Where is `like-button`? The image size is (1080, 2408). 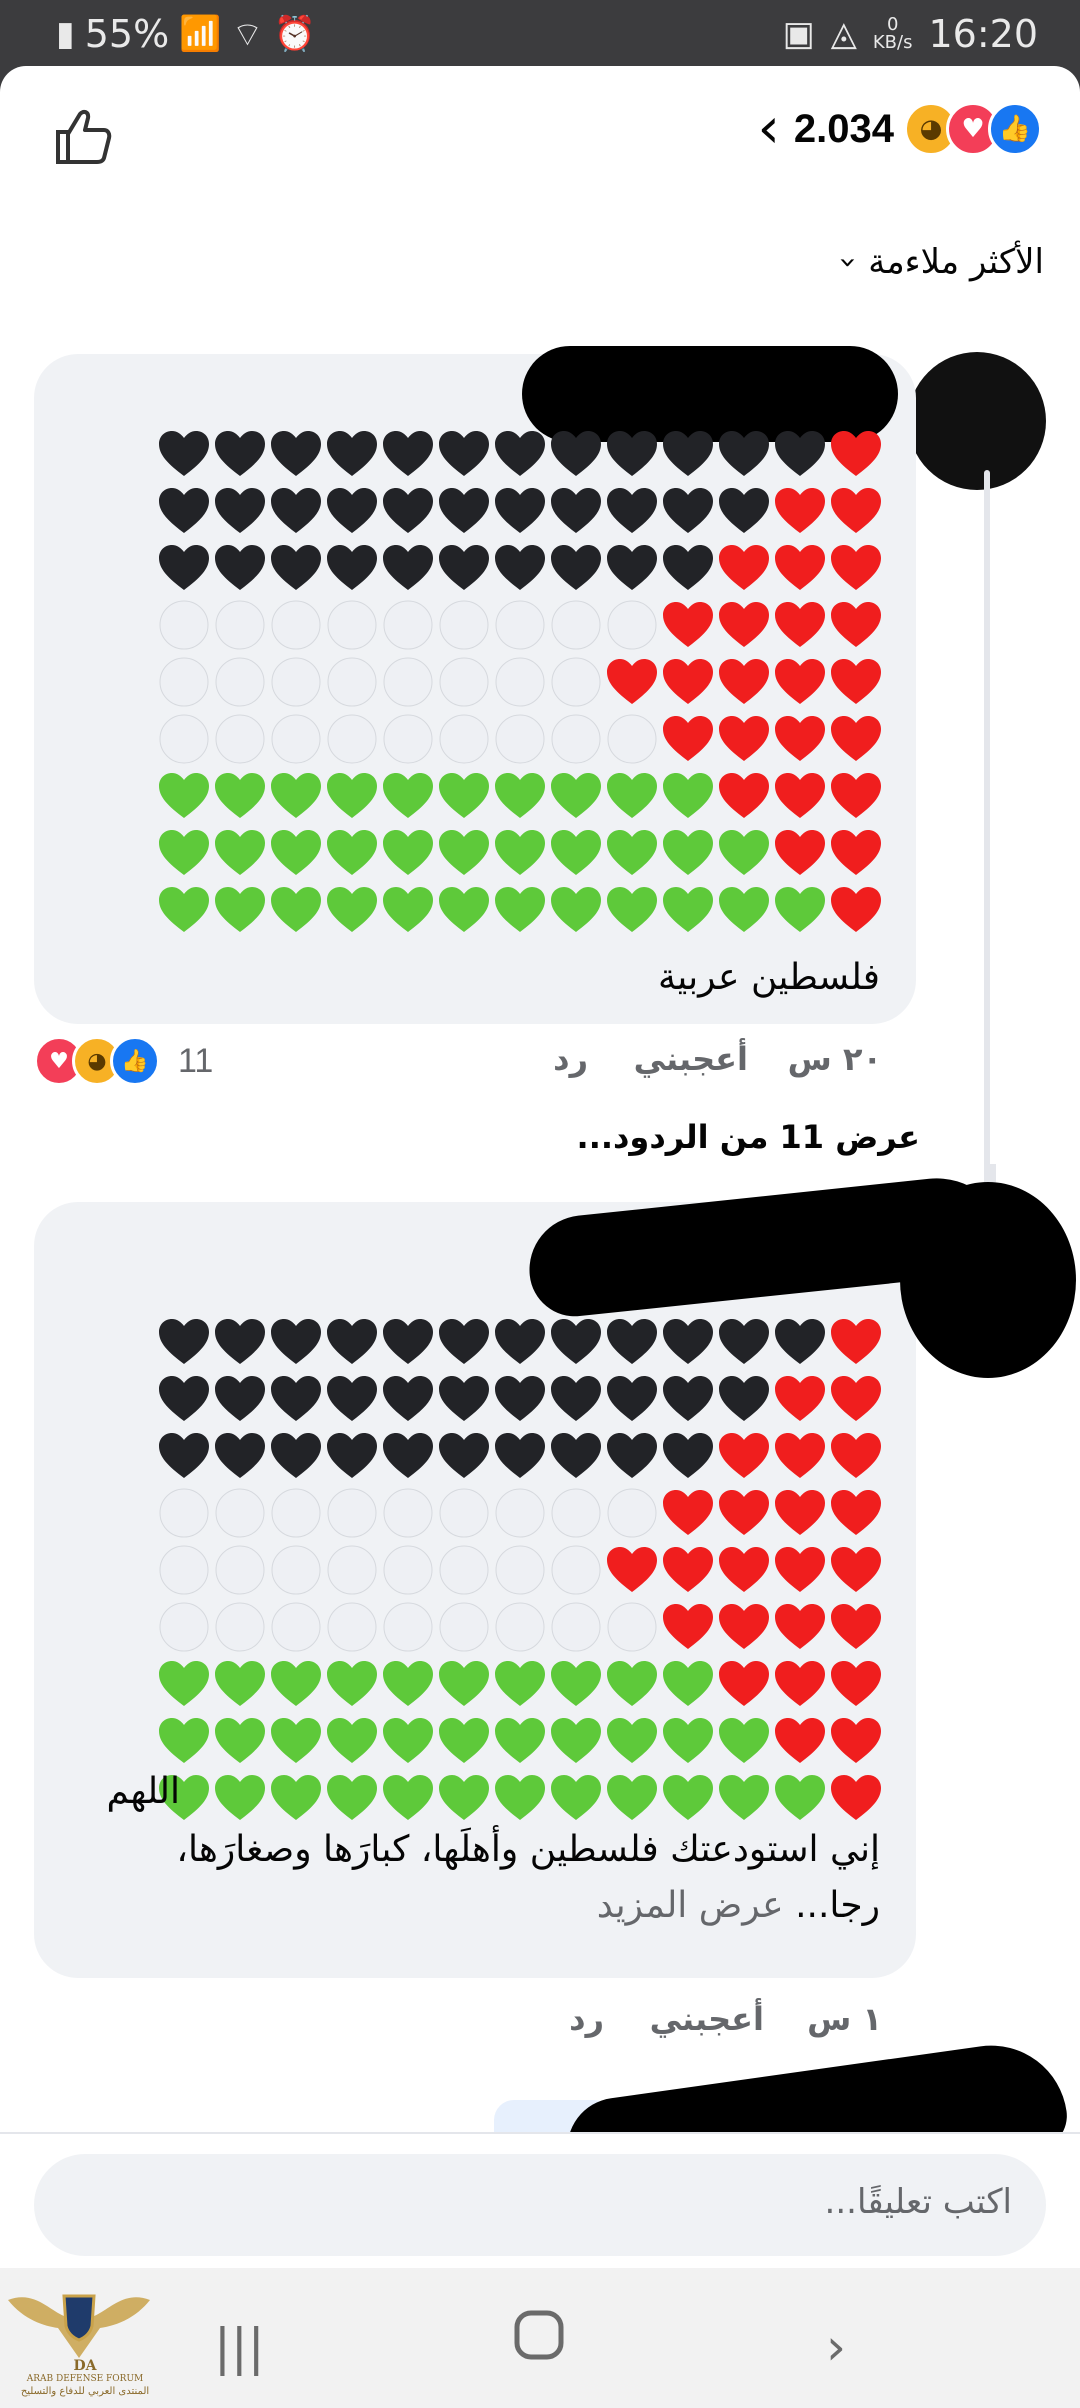 like-button is located at coordinates (82, 136).